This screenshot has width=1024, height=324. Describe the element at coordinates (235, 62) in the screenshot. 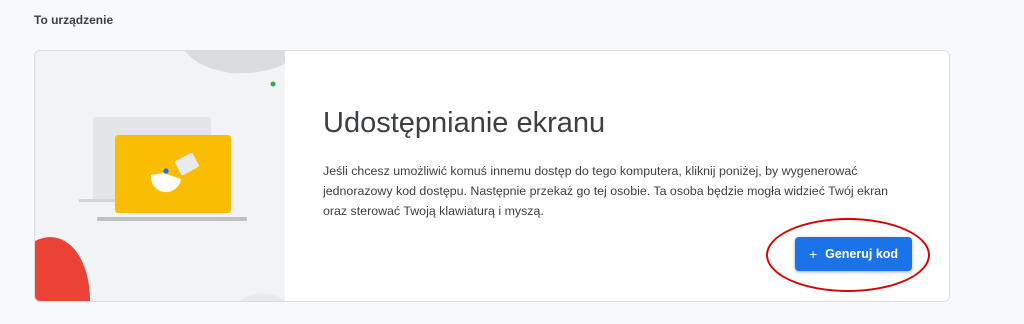

I see `decorative-blob-top` at that location.